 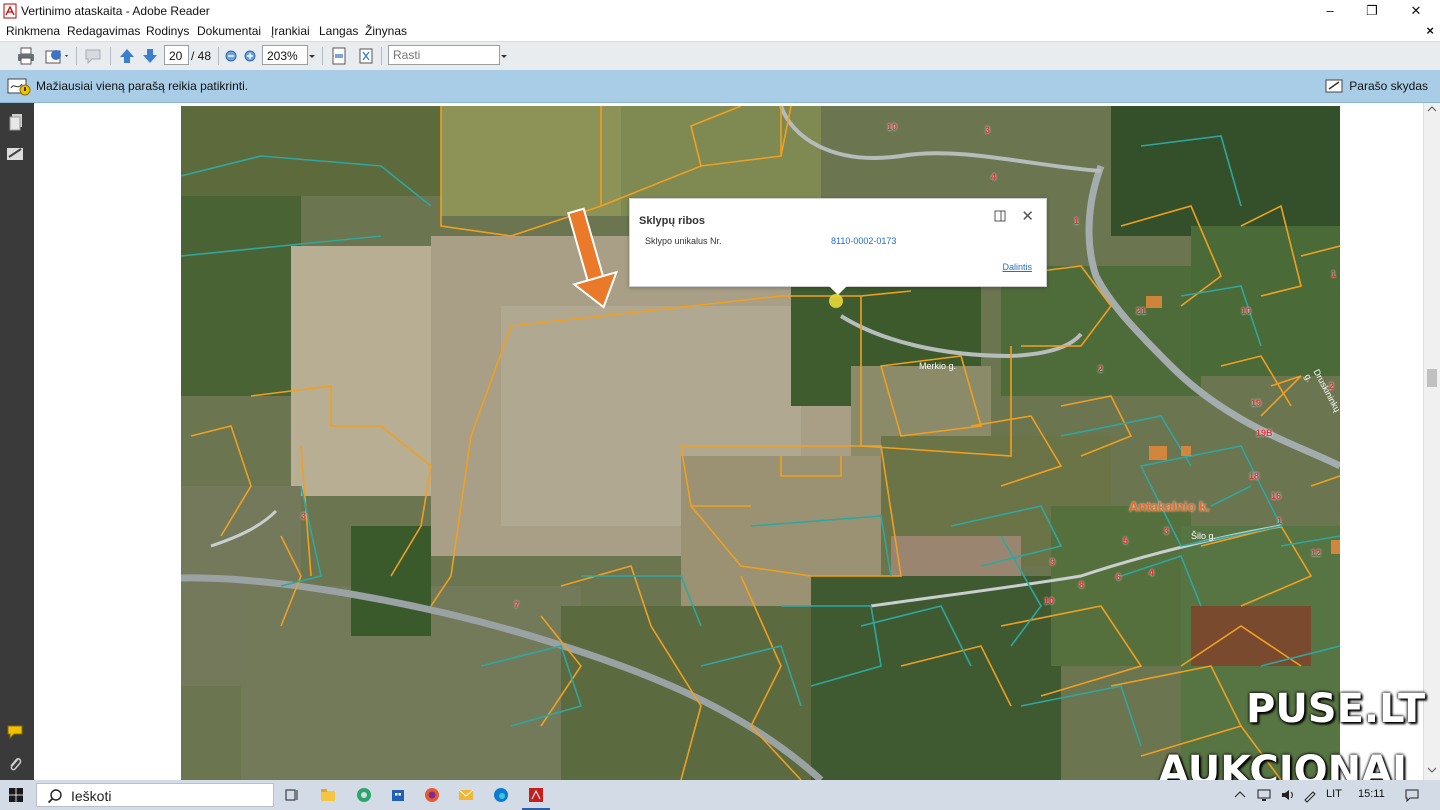 I want to click on parcel-id-value: 8110-0002-0173, so click(x=863, y=241).